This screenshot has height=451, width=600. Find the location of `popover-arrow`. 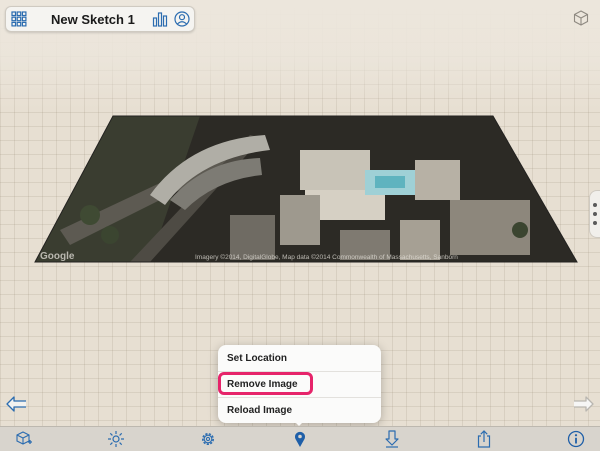

popover-arrow is located at coordinates (299, 422).